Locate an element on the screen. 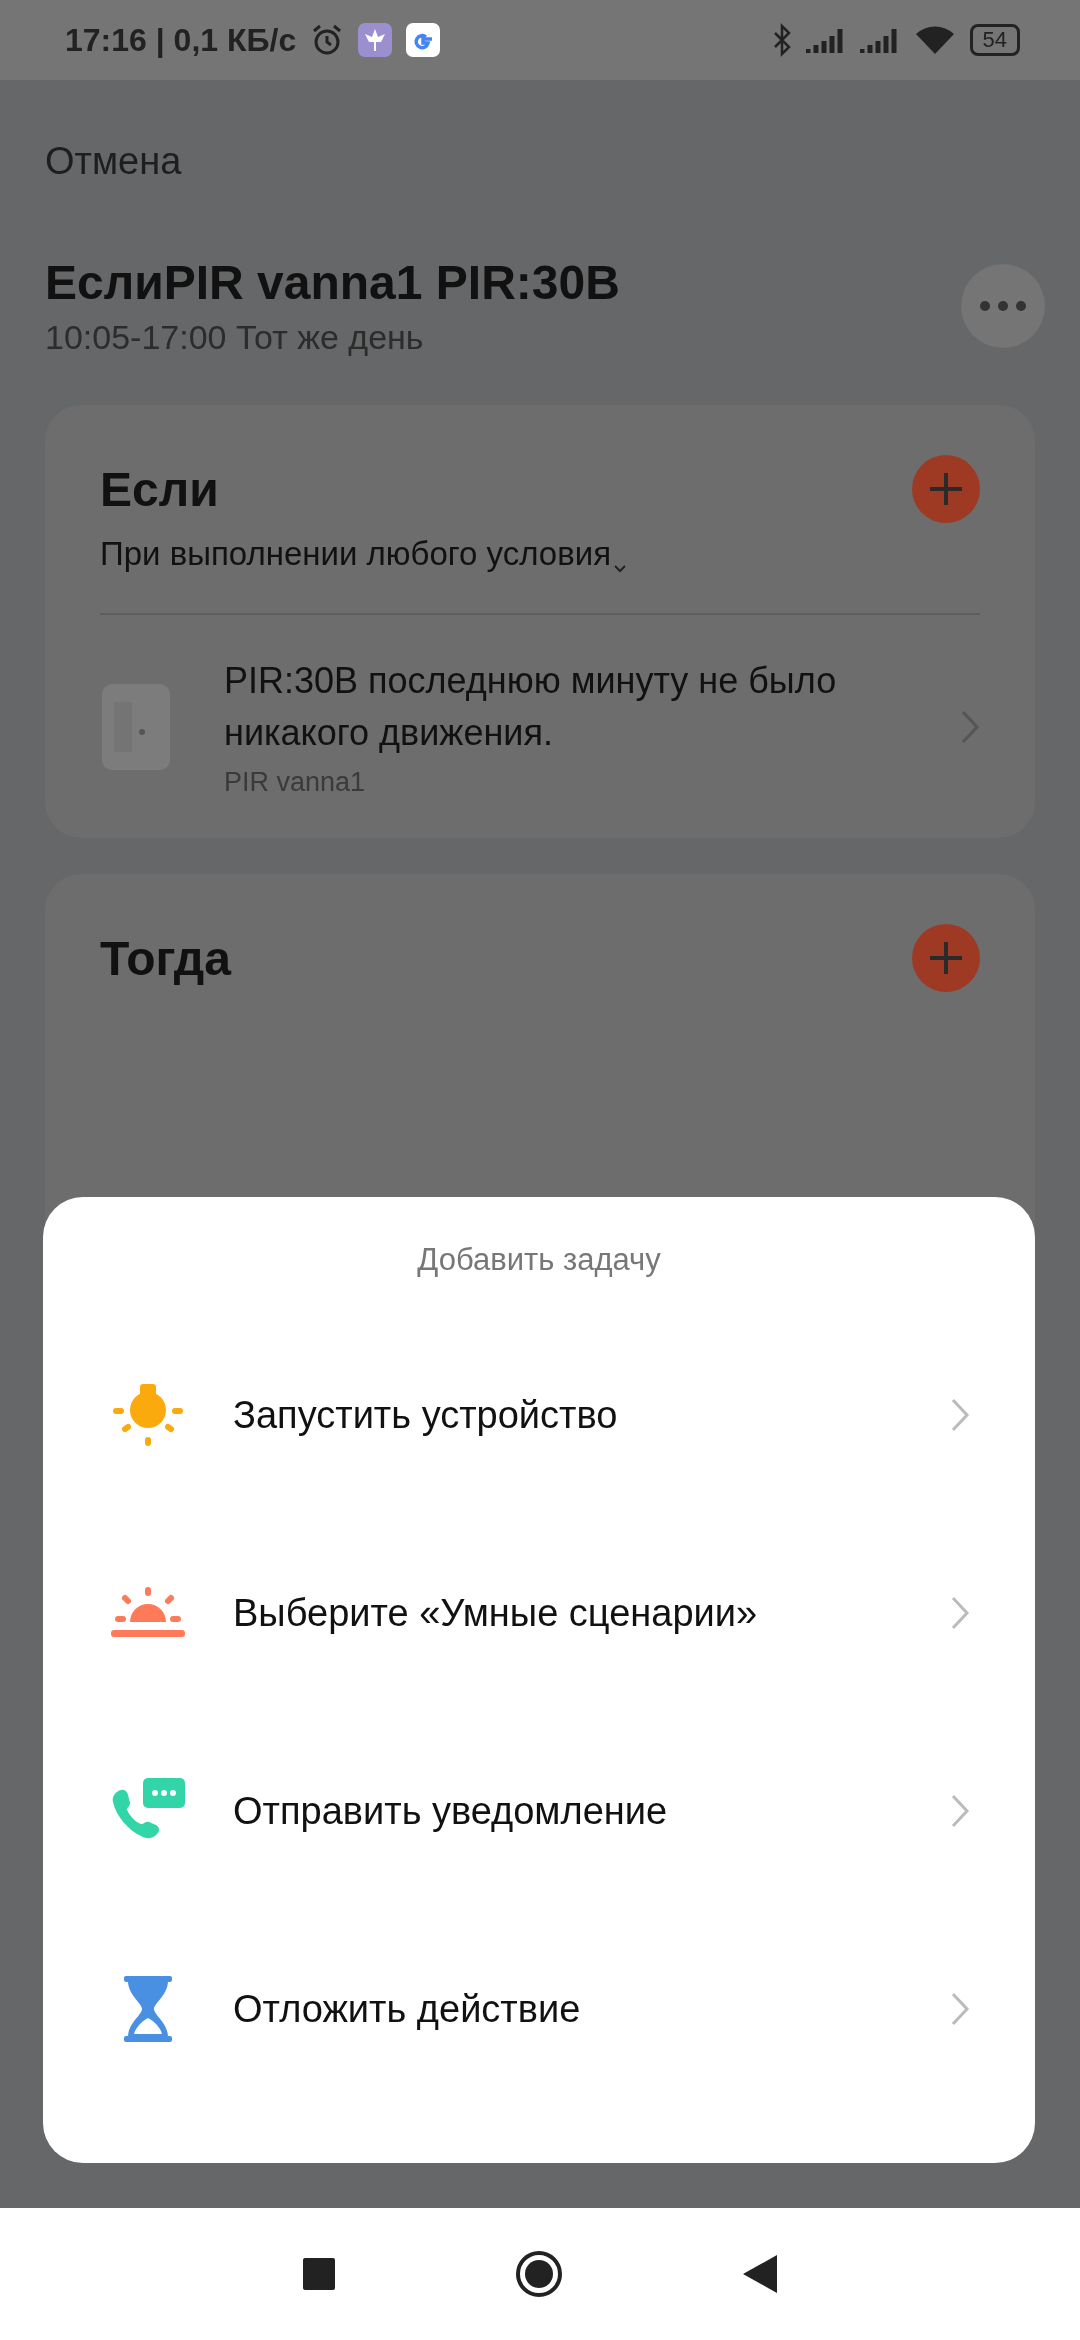  condition-mode-dropdown: При выполнении любого условия is located at coordinates (364, 554).